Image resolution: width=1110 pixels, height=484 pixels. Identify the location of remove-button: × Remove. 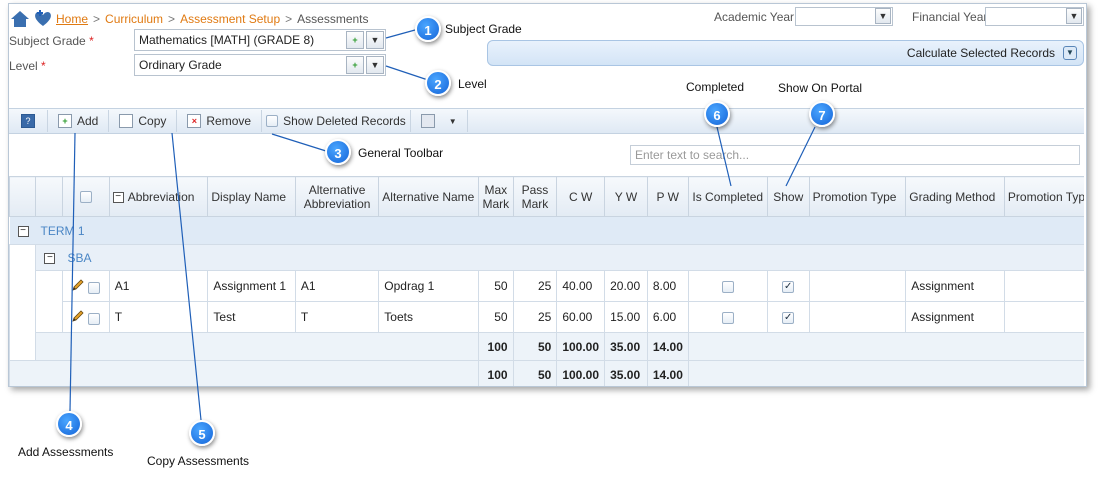
(220, 121).